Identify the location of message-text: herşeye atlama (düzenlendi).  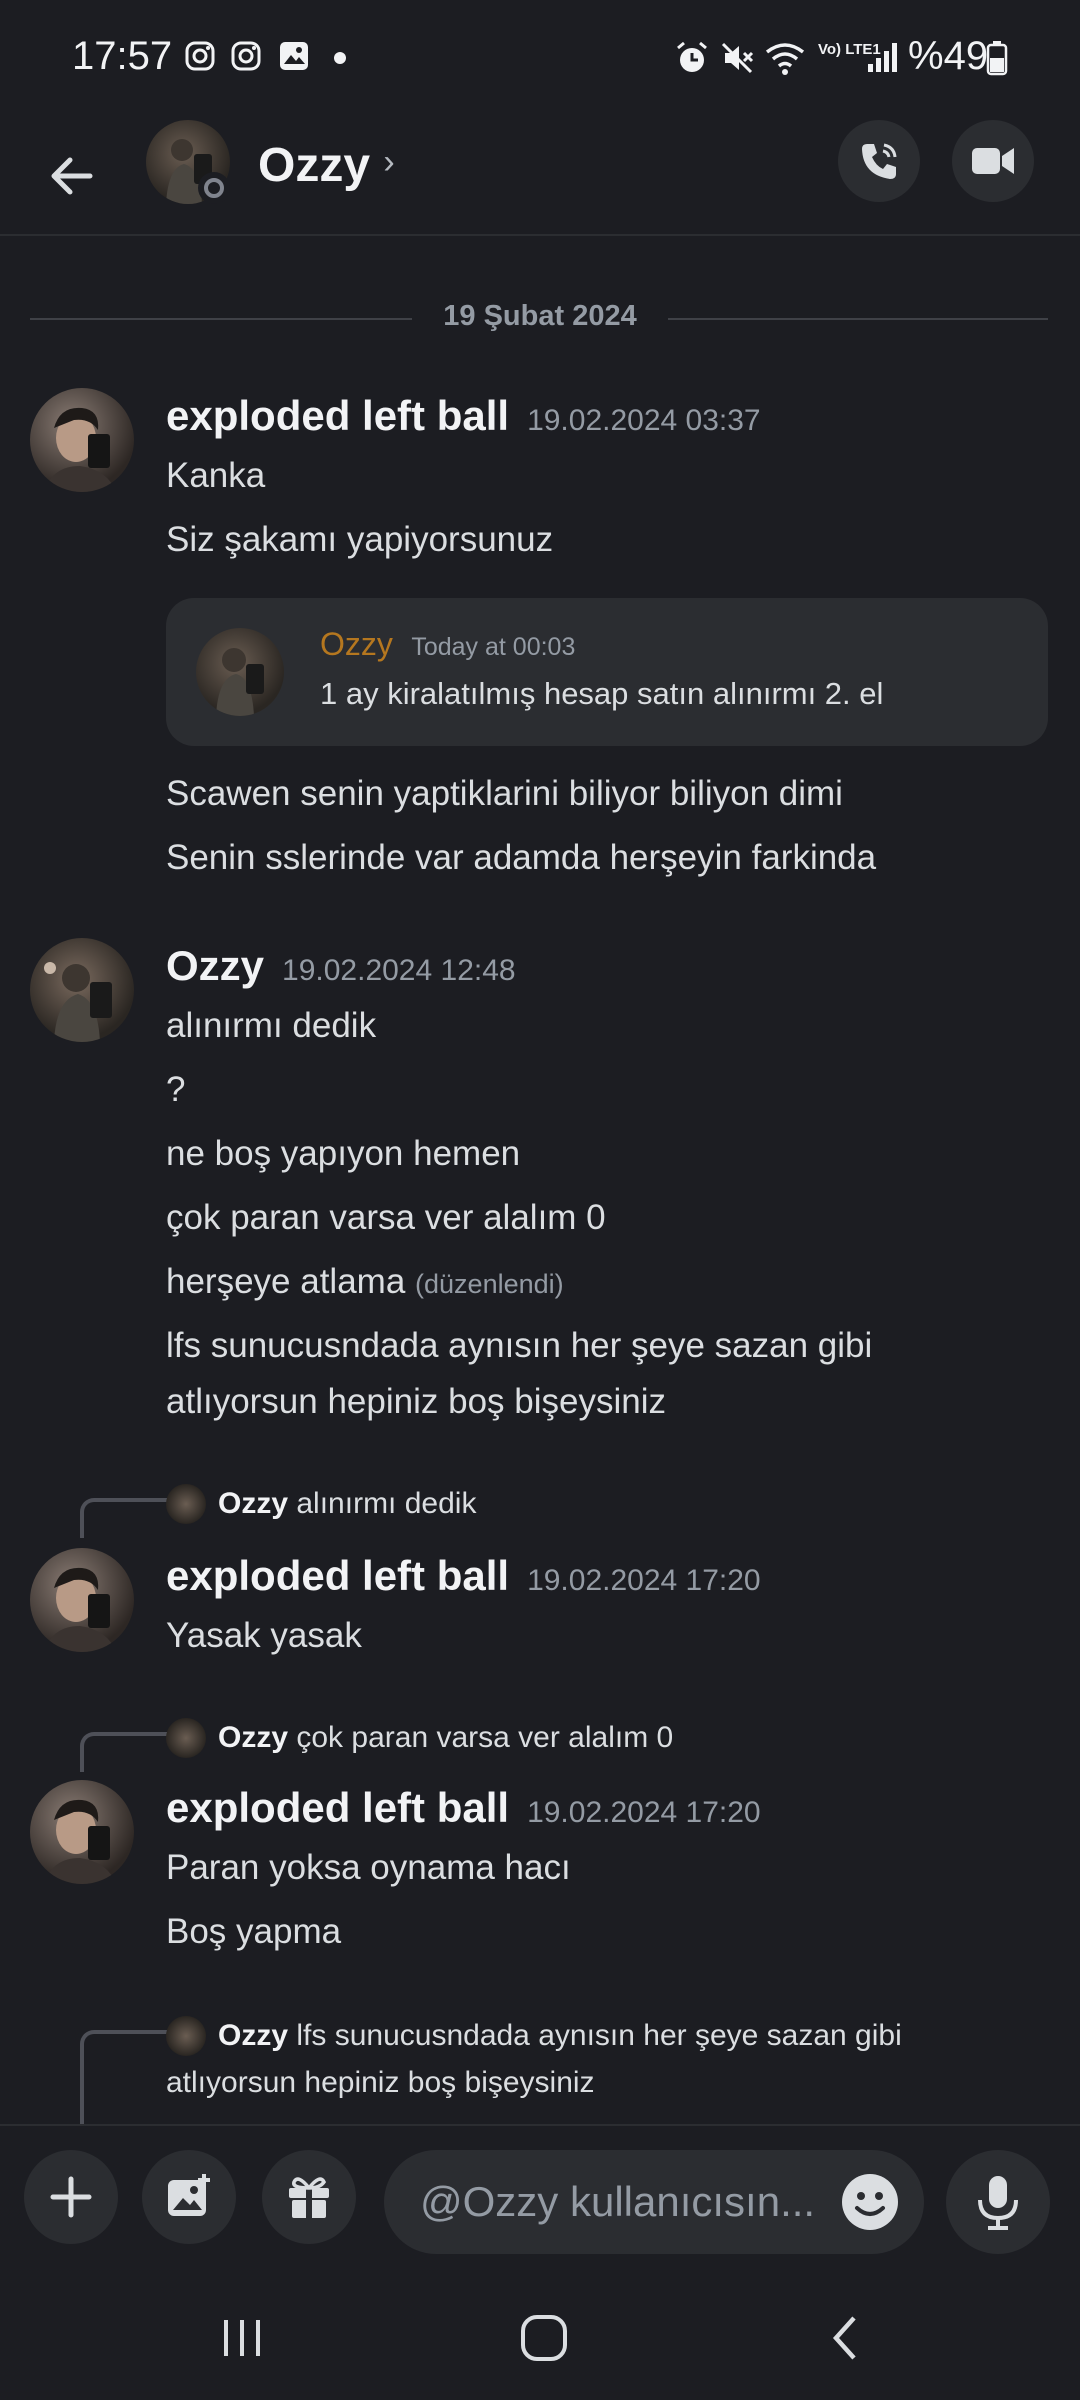
(365, 1282).